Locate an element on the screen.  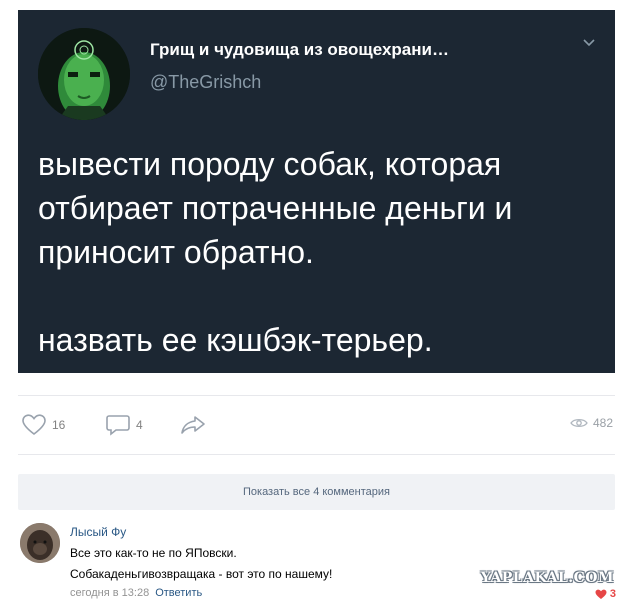
share-icon is located at coordinates (193, 425).